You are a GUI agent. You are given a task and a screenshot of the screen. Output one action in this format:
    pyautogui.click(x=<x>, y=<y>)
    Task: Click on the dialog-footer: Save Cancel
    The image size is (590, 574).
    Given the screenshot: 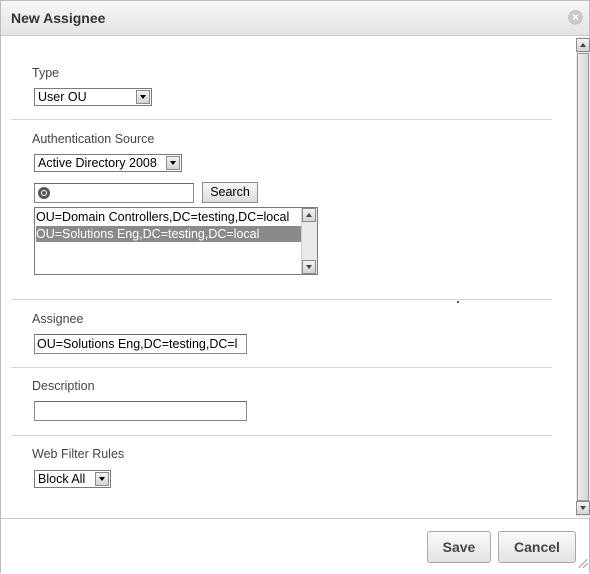 What is the action you would take?
    pyautogui.click(x=295, y=546)
    